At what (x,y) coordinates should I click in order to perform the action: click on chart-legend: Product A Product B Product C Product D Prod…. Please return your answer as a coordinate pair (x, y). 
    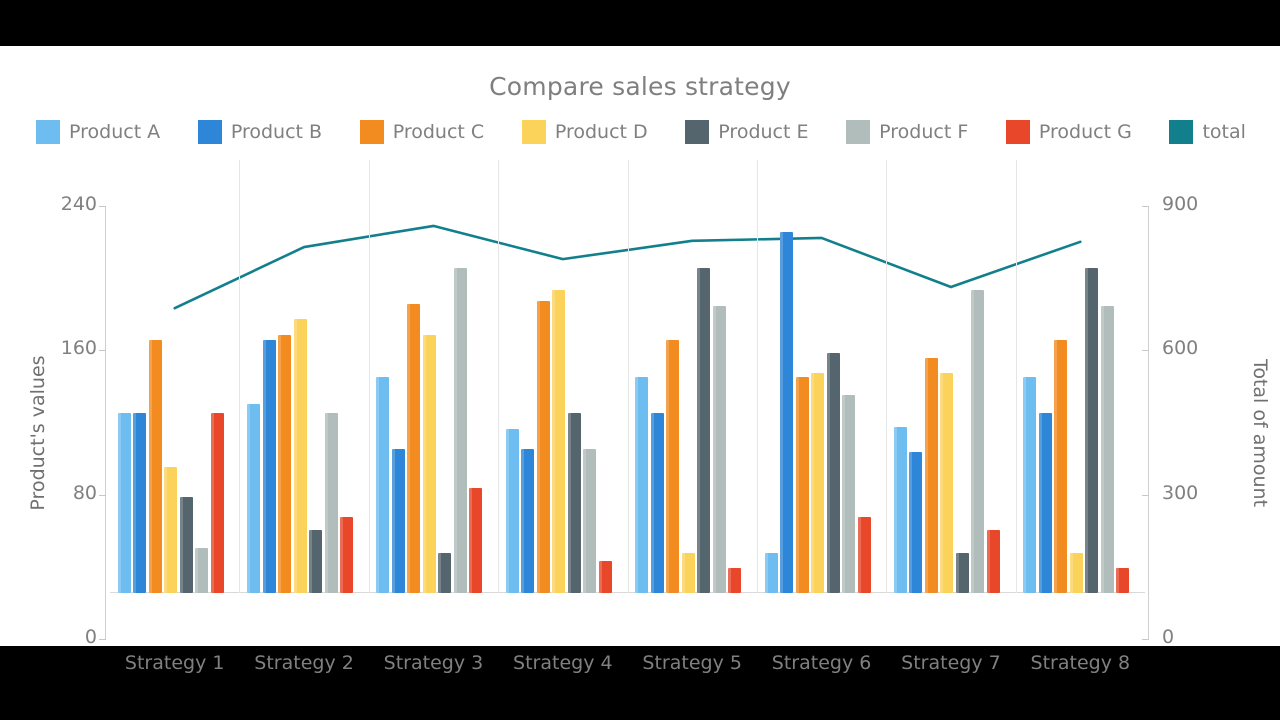
    Looking at the image, I should click on (641, 132).